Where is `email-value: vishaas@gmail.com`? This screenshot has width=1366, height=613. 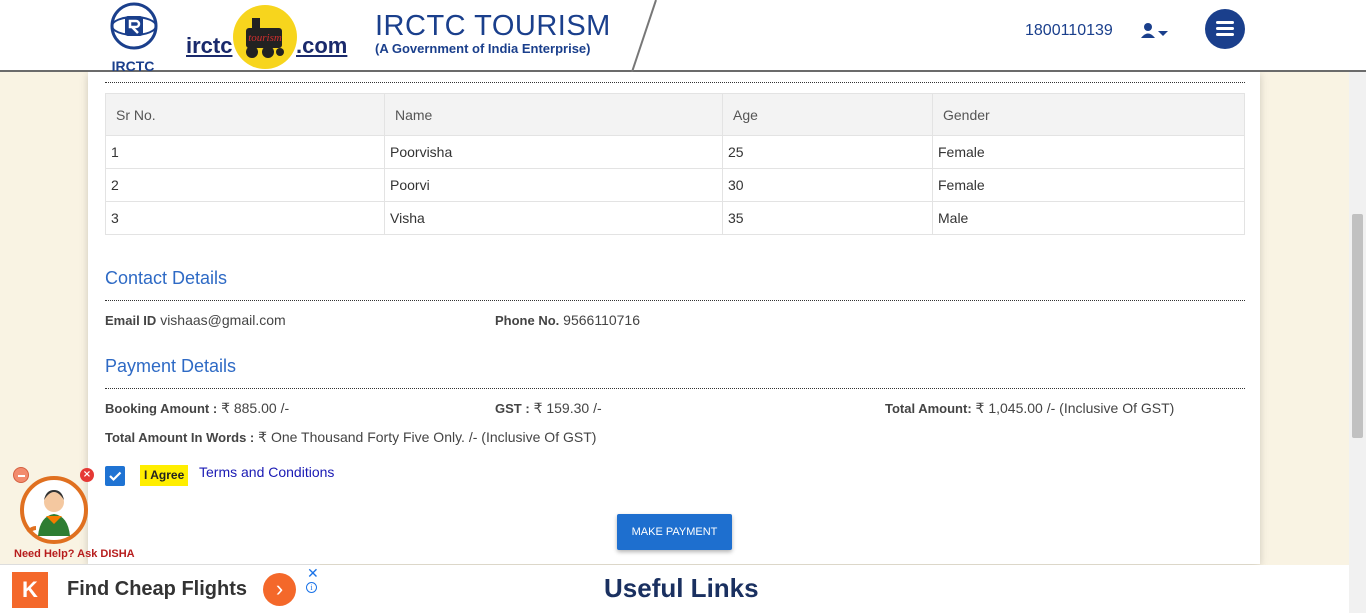 email-value: vishaas@gmail.com is located at coordinates (223, 320).